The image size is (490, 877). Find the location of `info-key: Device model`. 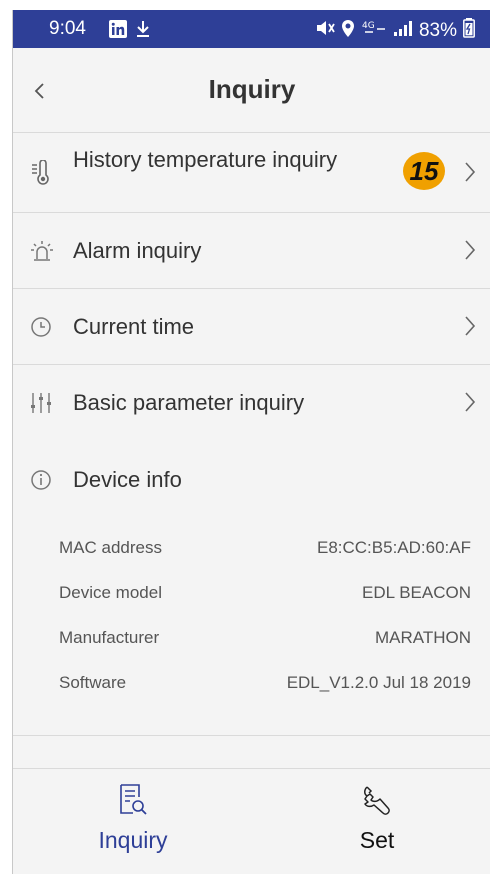

info-key: Device model is located at coordinates (110, 592).